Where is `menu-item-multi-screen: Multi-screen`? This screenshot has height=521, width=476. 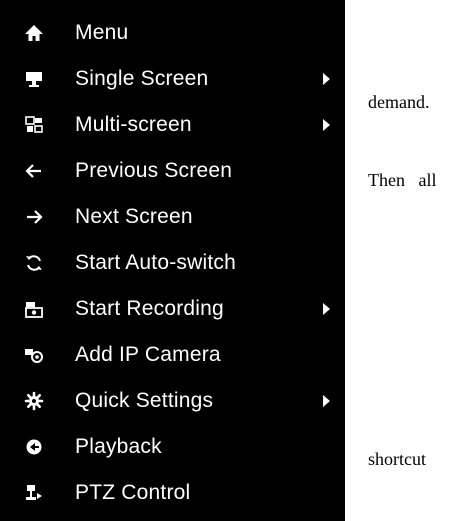
menu-item-multi-screen: Multi-screen is located at coordinates (172, 125).